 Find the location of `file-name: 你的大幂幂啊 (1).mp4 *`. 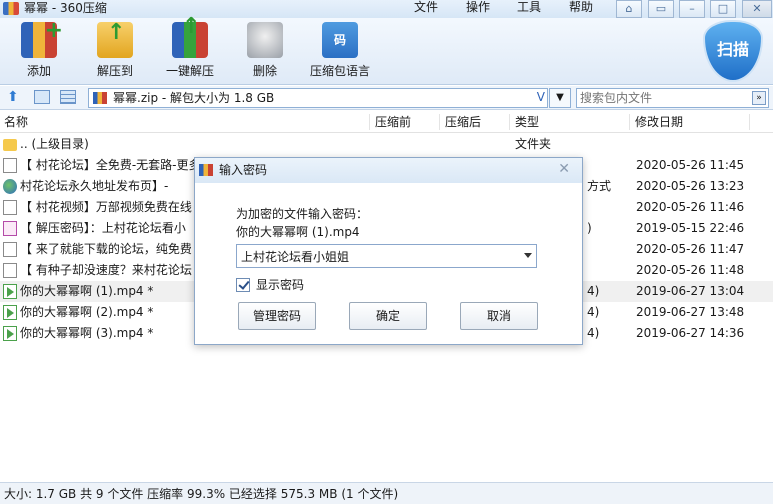

file-name: 你的大幂幂啊 (1).mp4 * is located at coordinates (87, 291).